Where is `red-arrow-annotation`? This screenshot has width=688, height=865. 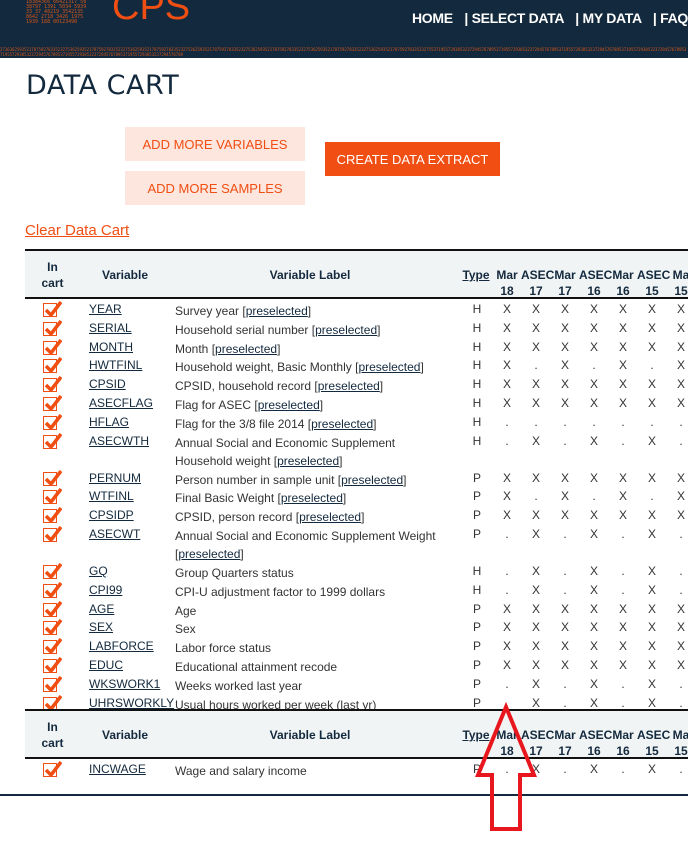
red-arrow-annotation is located at coordinates (506, 766).